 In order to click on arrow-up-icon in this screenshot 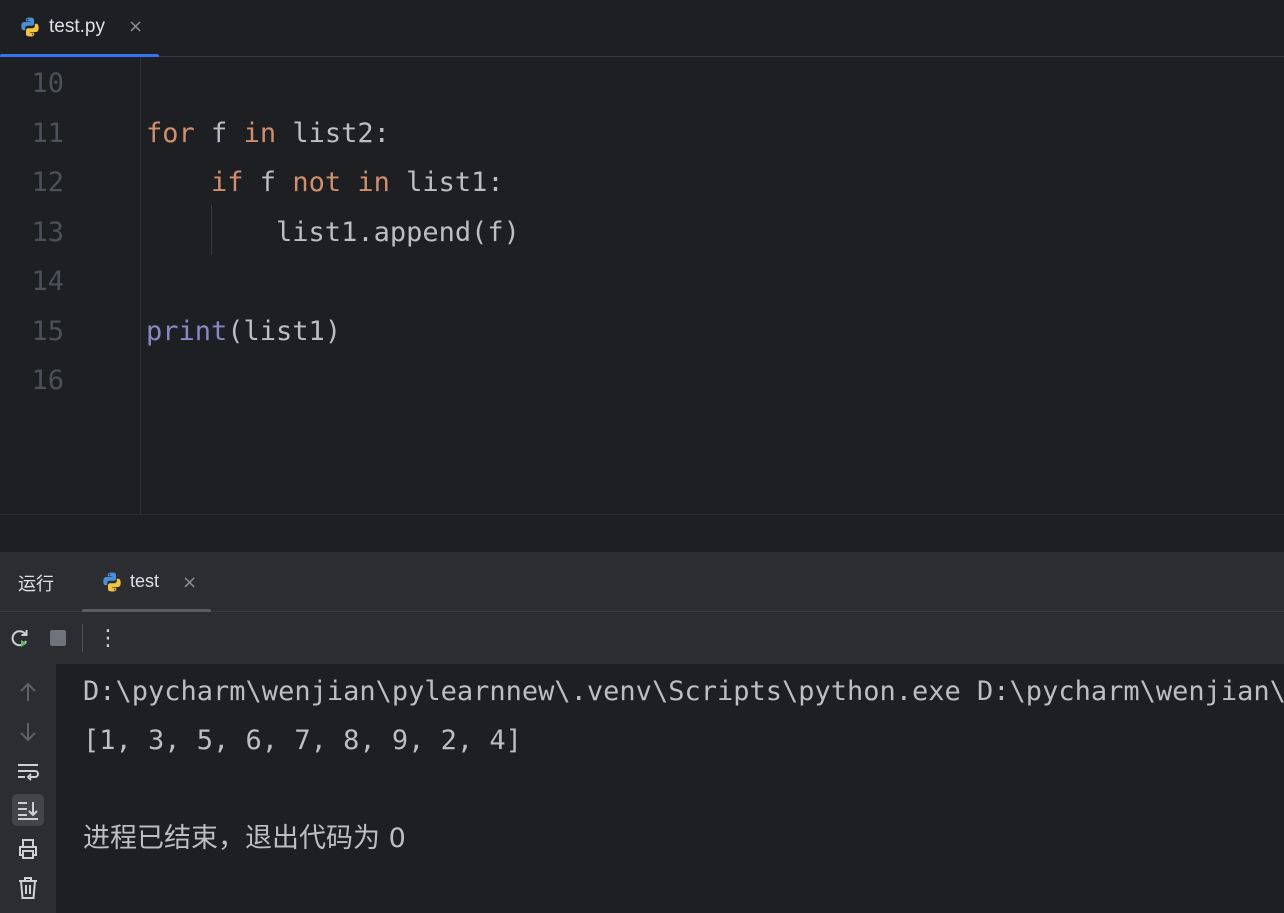, I will do `click(28, 692)`.